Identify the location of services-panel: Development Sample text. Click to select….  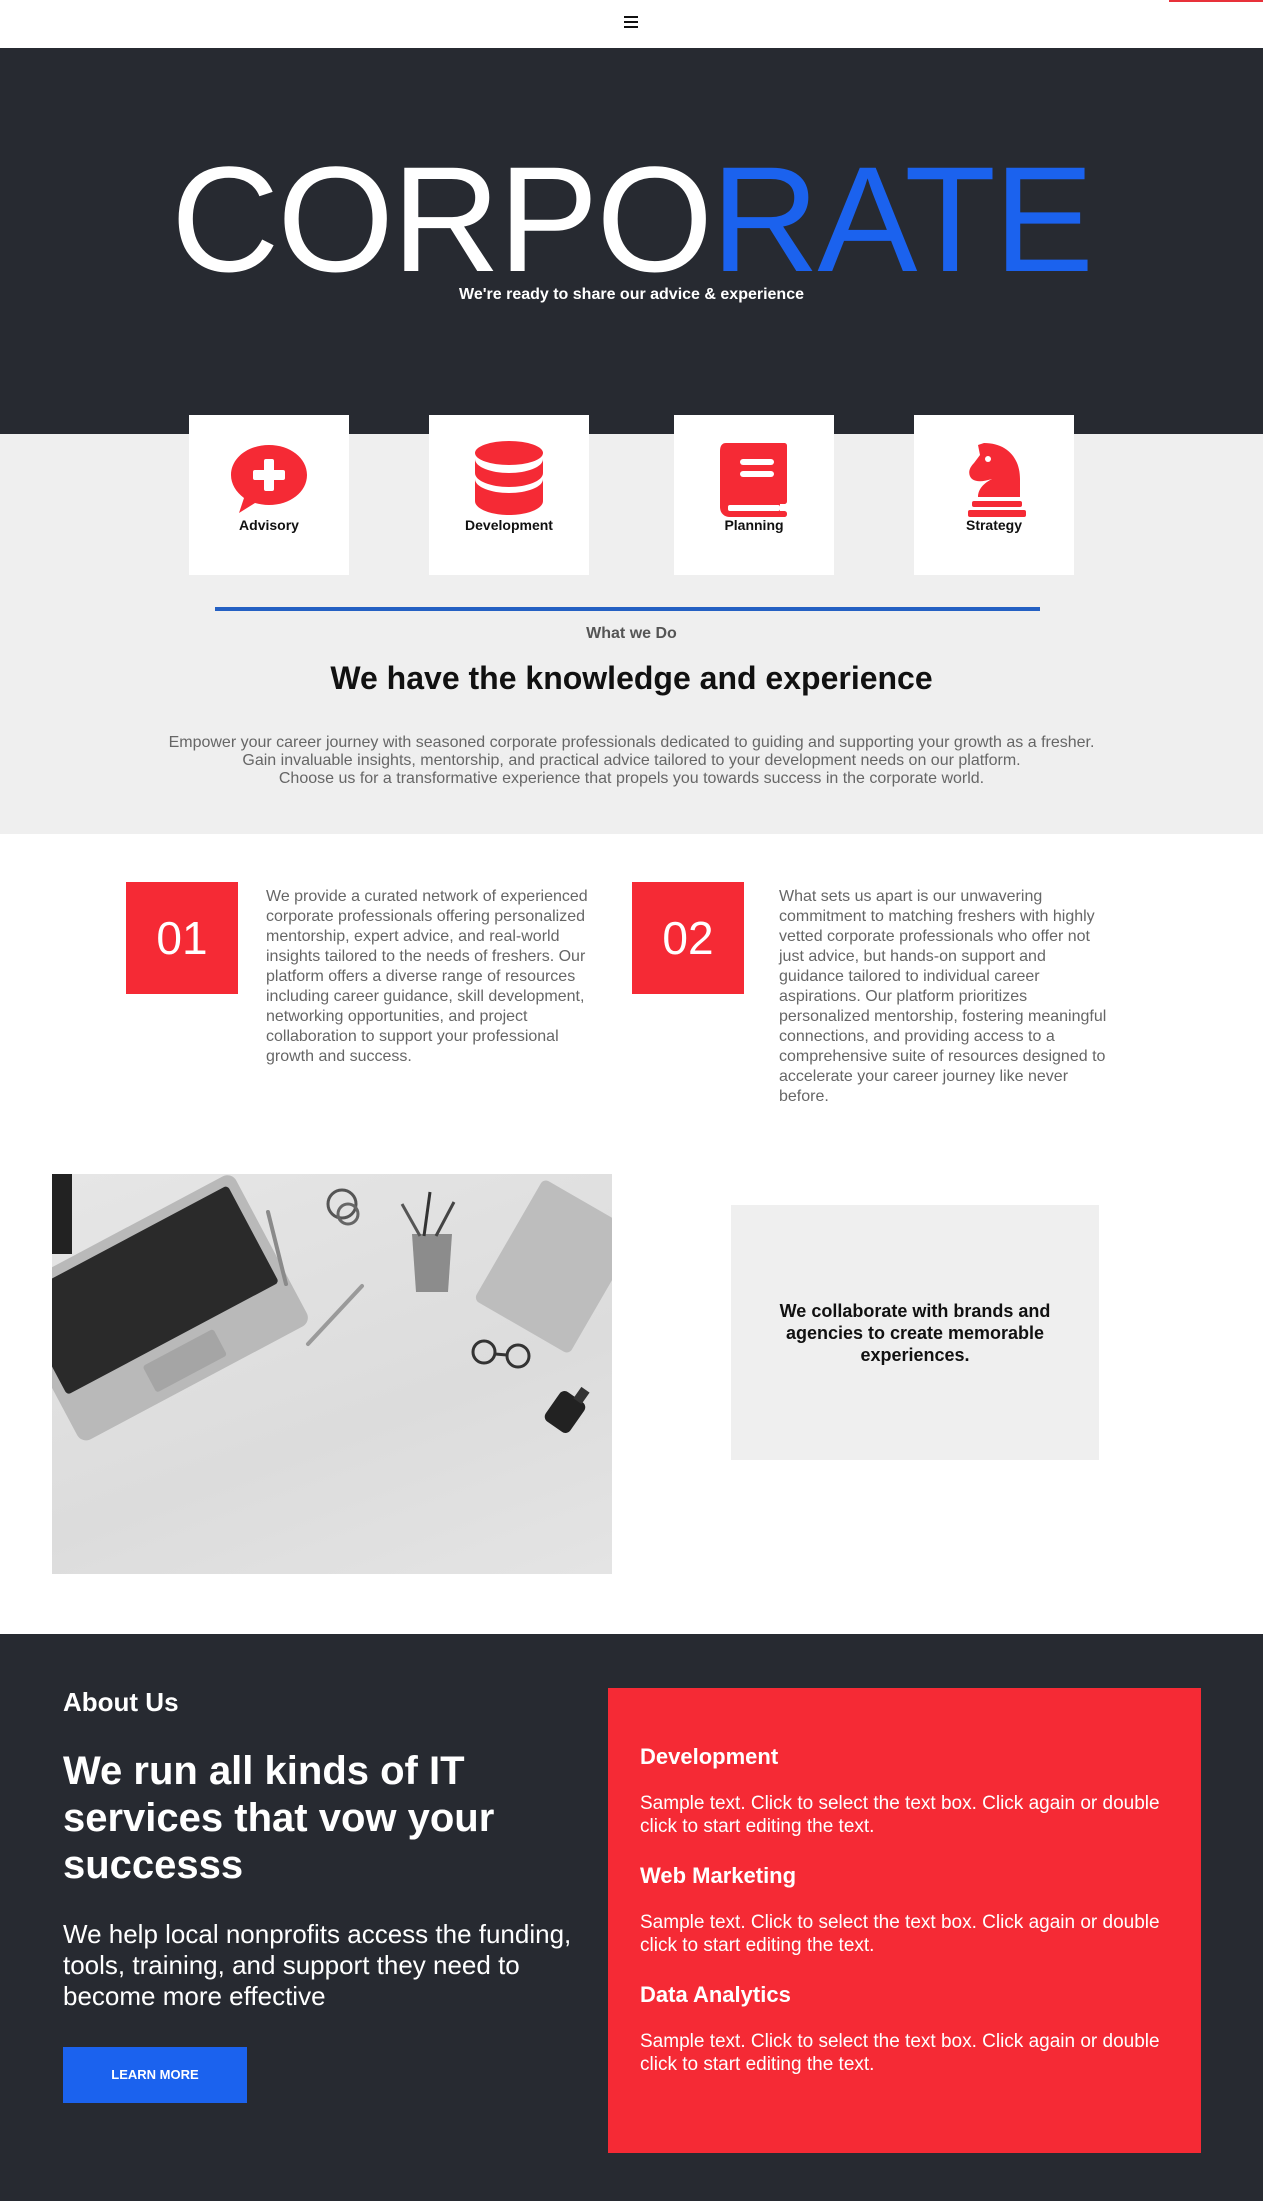
(904, 1920).